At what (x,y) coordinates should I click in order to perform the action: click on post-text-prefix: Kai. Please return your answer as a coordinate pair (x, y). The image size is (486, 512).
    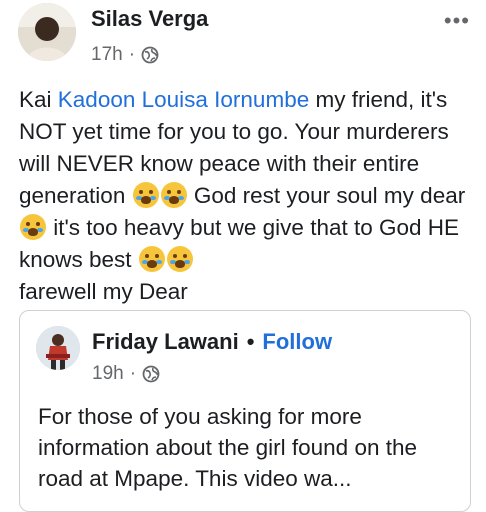
    Looking at the image, I should click on (38, 99).